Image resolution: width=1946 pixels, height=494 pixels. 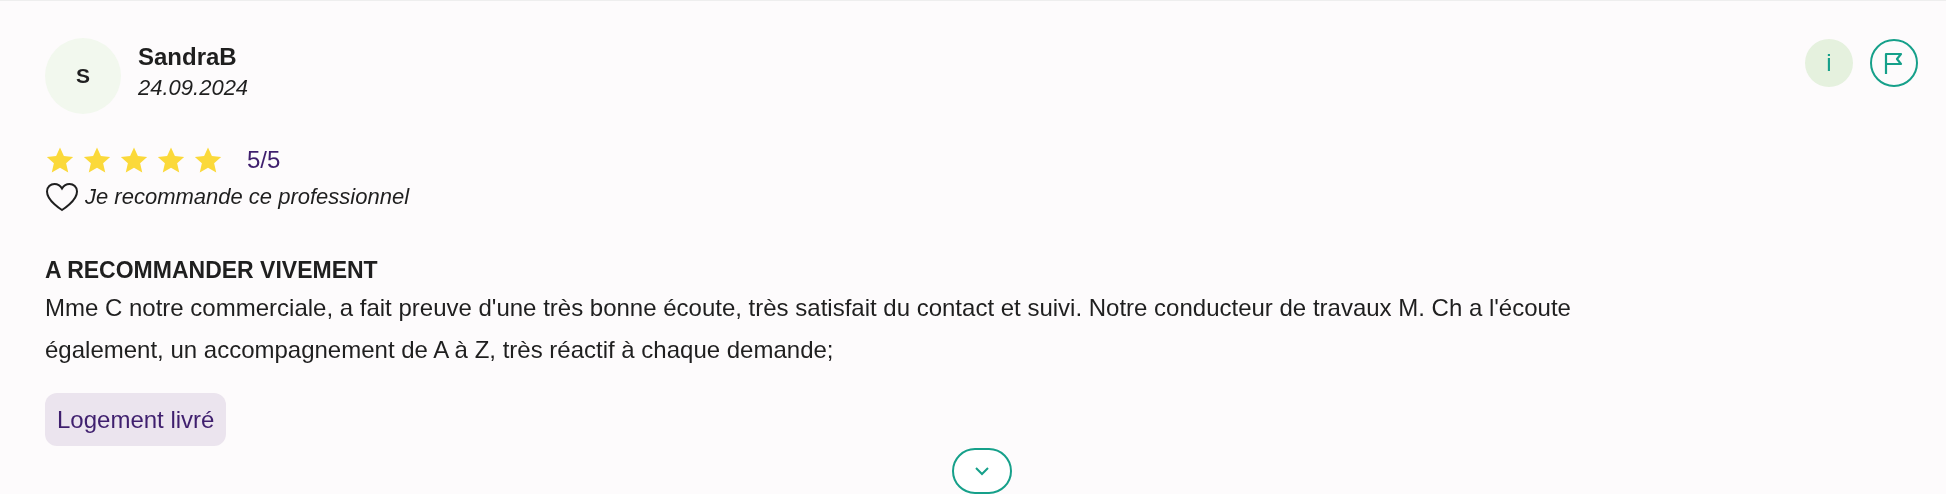 I want to click on recommend-text: Je recommande ce professionnel, so click(x=247, y=197).